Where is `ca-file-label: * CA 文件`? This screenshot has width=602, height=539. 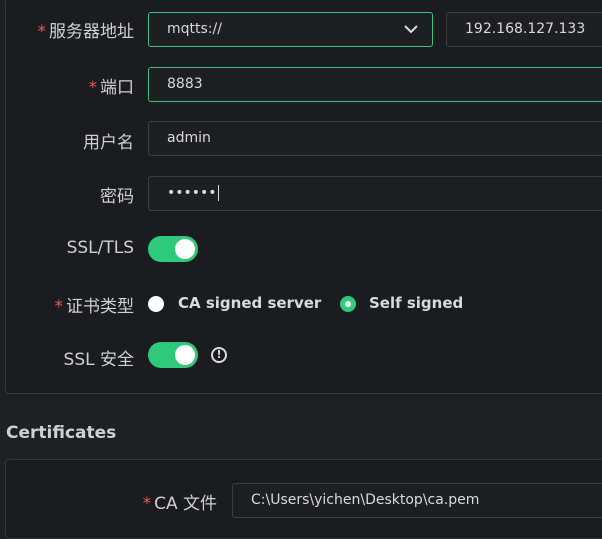
ca-file-label: * CA 文件 is located at coordinates (179, 504).